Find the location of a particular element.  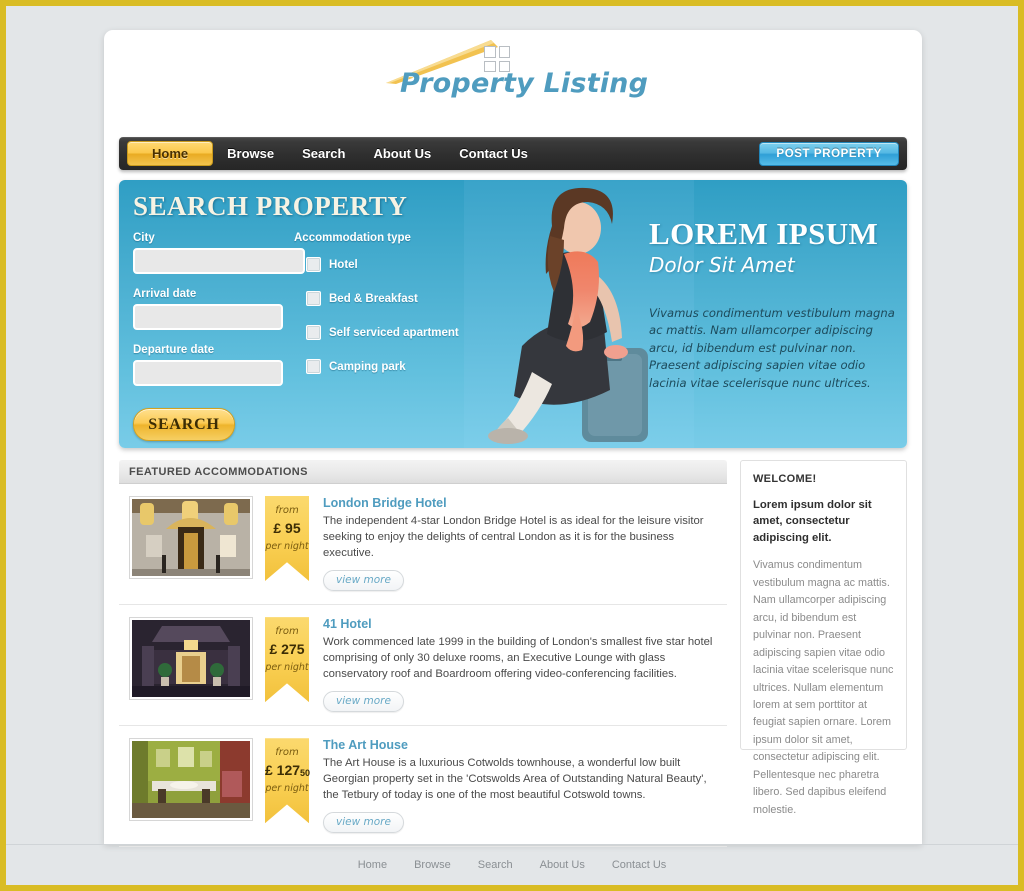

search-button: SEARCH is located at coordinates (184, 424).